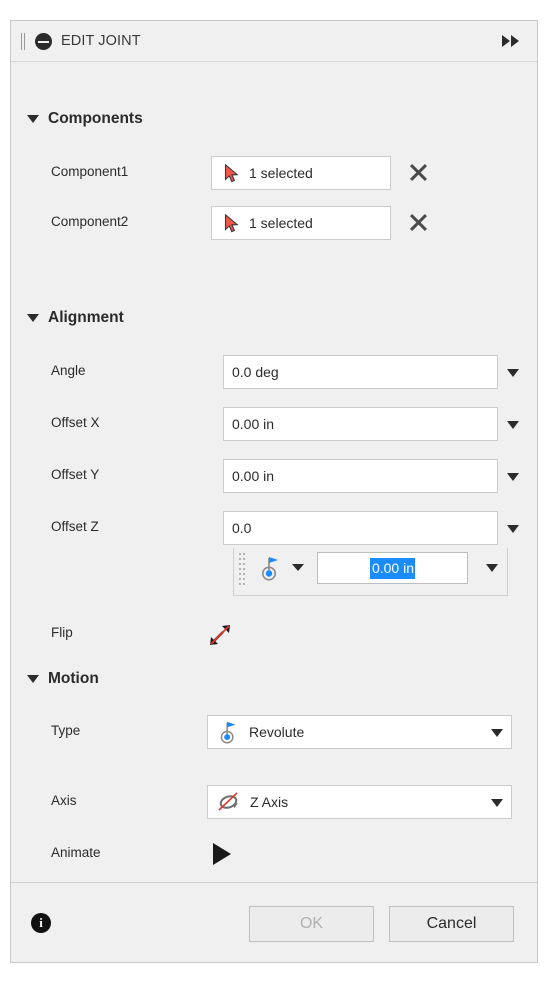 The height and width of the screenshot is (998, 549). What do you see at coordinates (243, 571) in the screenshot?
I see `dotted-grip-icon` at bounding box center [243, 571].